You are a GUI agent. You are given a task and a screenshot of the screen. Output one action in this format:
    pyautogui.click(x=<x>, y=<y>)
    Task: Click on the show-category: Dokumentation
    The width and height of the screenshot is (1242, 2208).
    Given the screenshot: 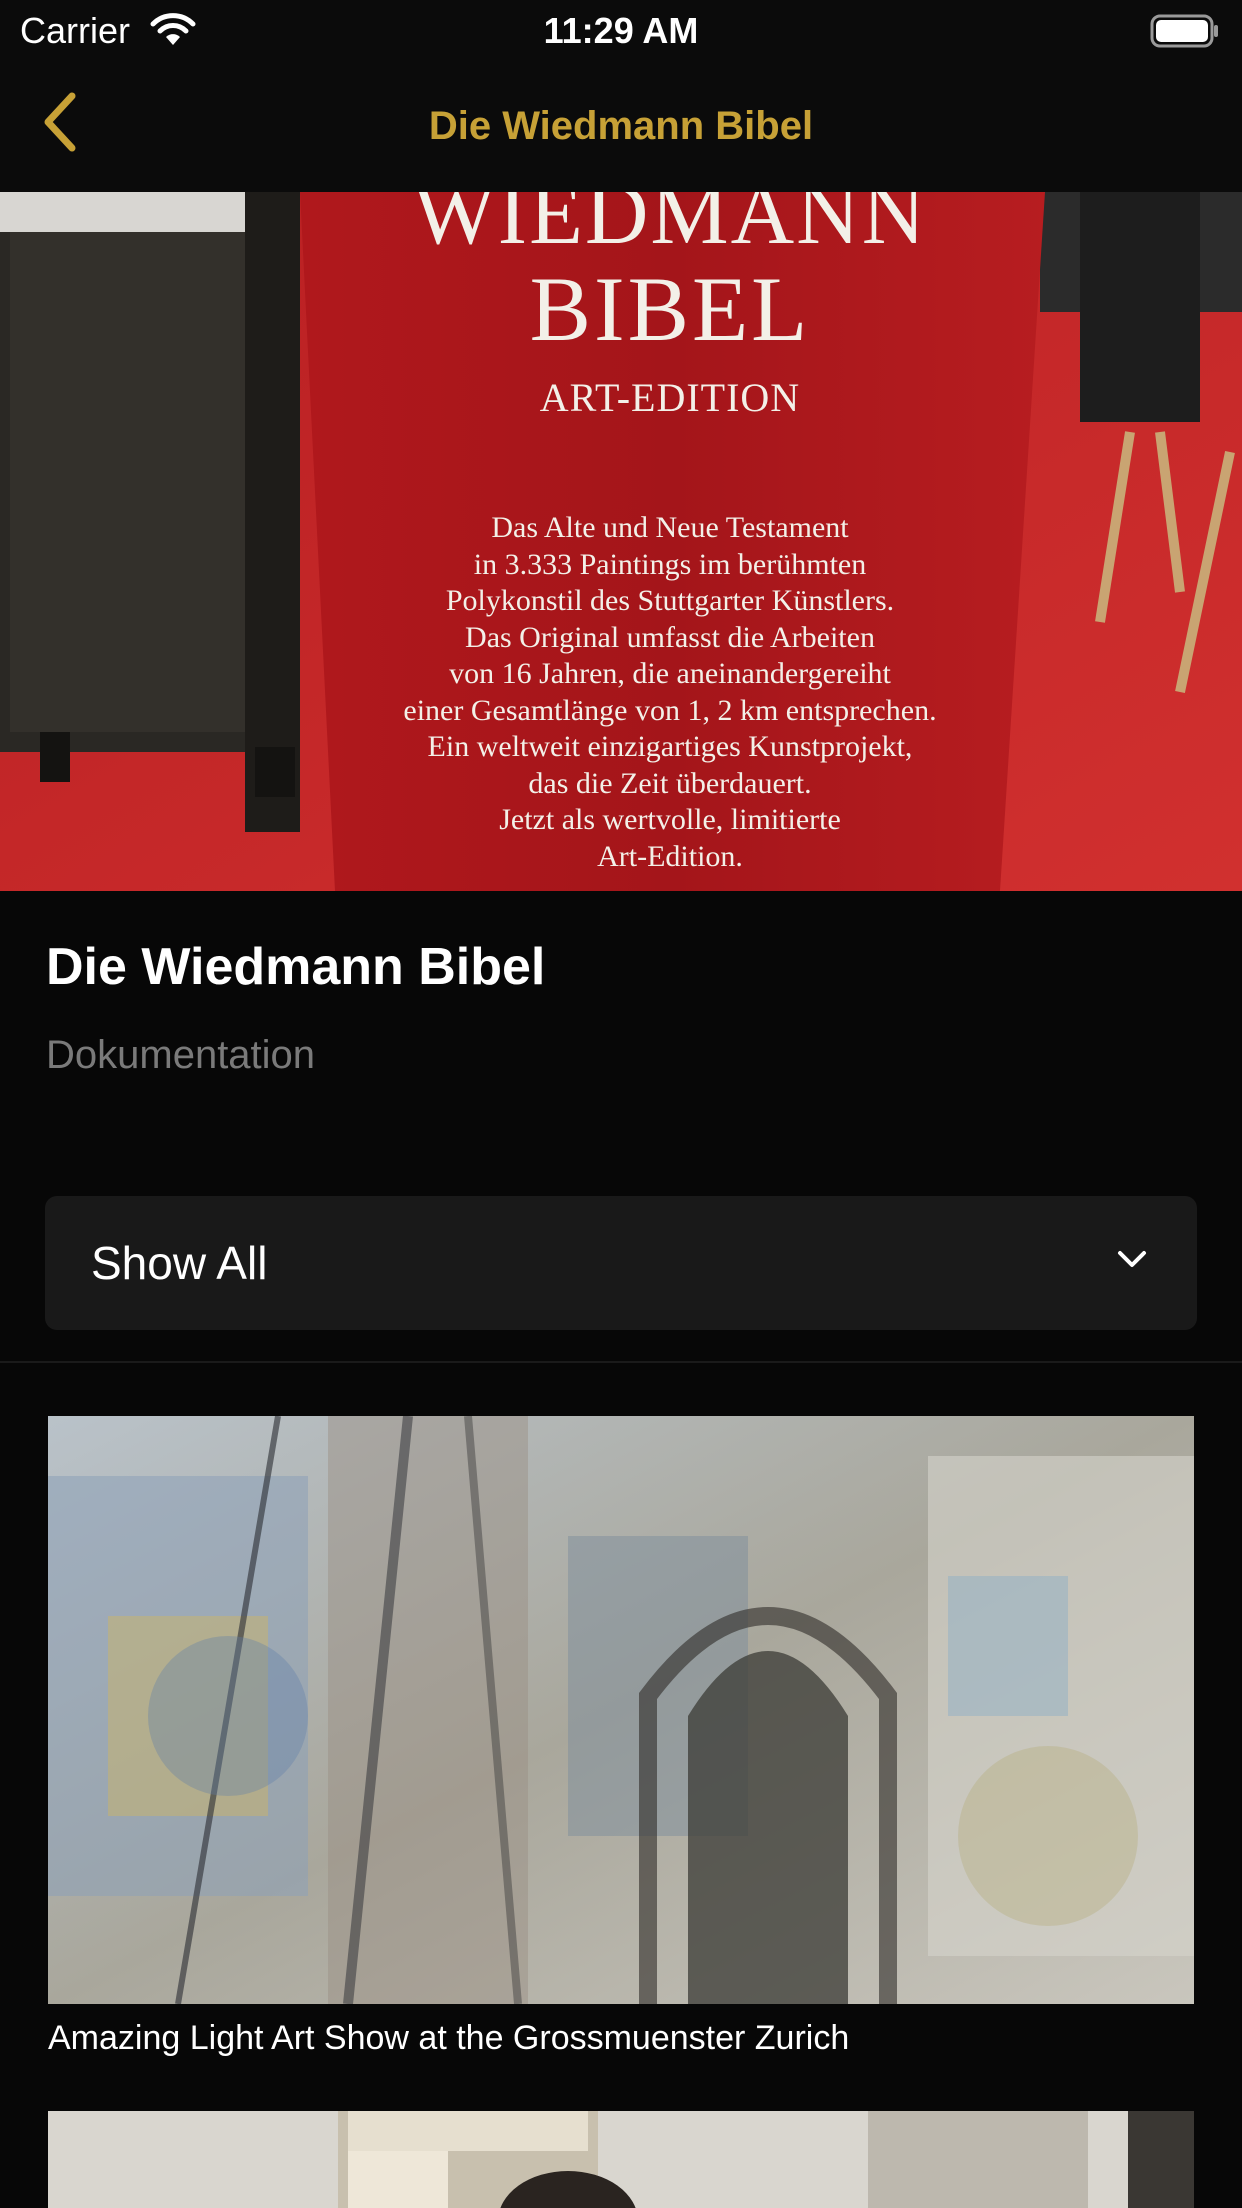 What is the action you would take?
    pyautogui.click(x=181, y=1055)
    